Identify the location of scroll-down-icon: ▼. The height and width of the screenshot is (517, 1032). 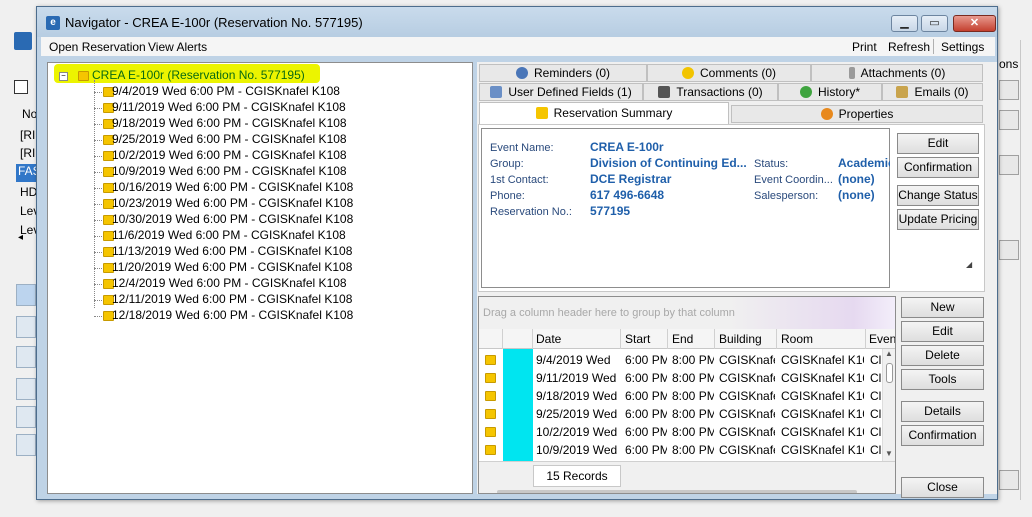
(889, 453).